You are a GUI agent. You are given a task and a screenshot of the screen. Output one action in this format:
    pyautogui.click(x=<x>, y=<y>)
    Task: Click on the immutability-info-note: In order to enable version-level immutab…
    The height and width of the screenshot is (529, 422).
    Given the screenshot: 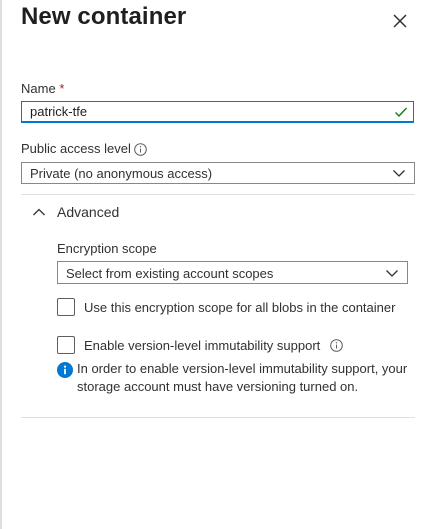 What is the action you would take?
    pyautogui.click(x=242, y=377)
    